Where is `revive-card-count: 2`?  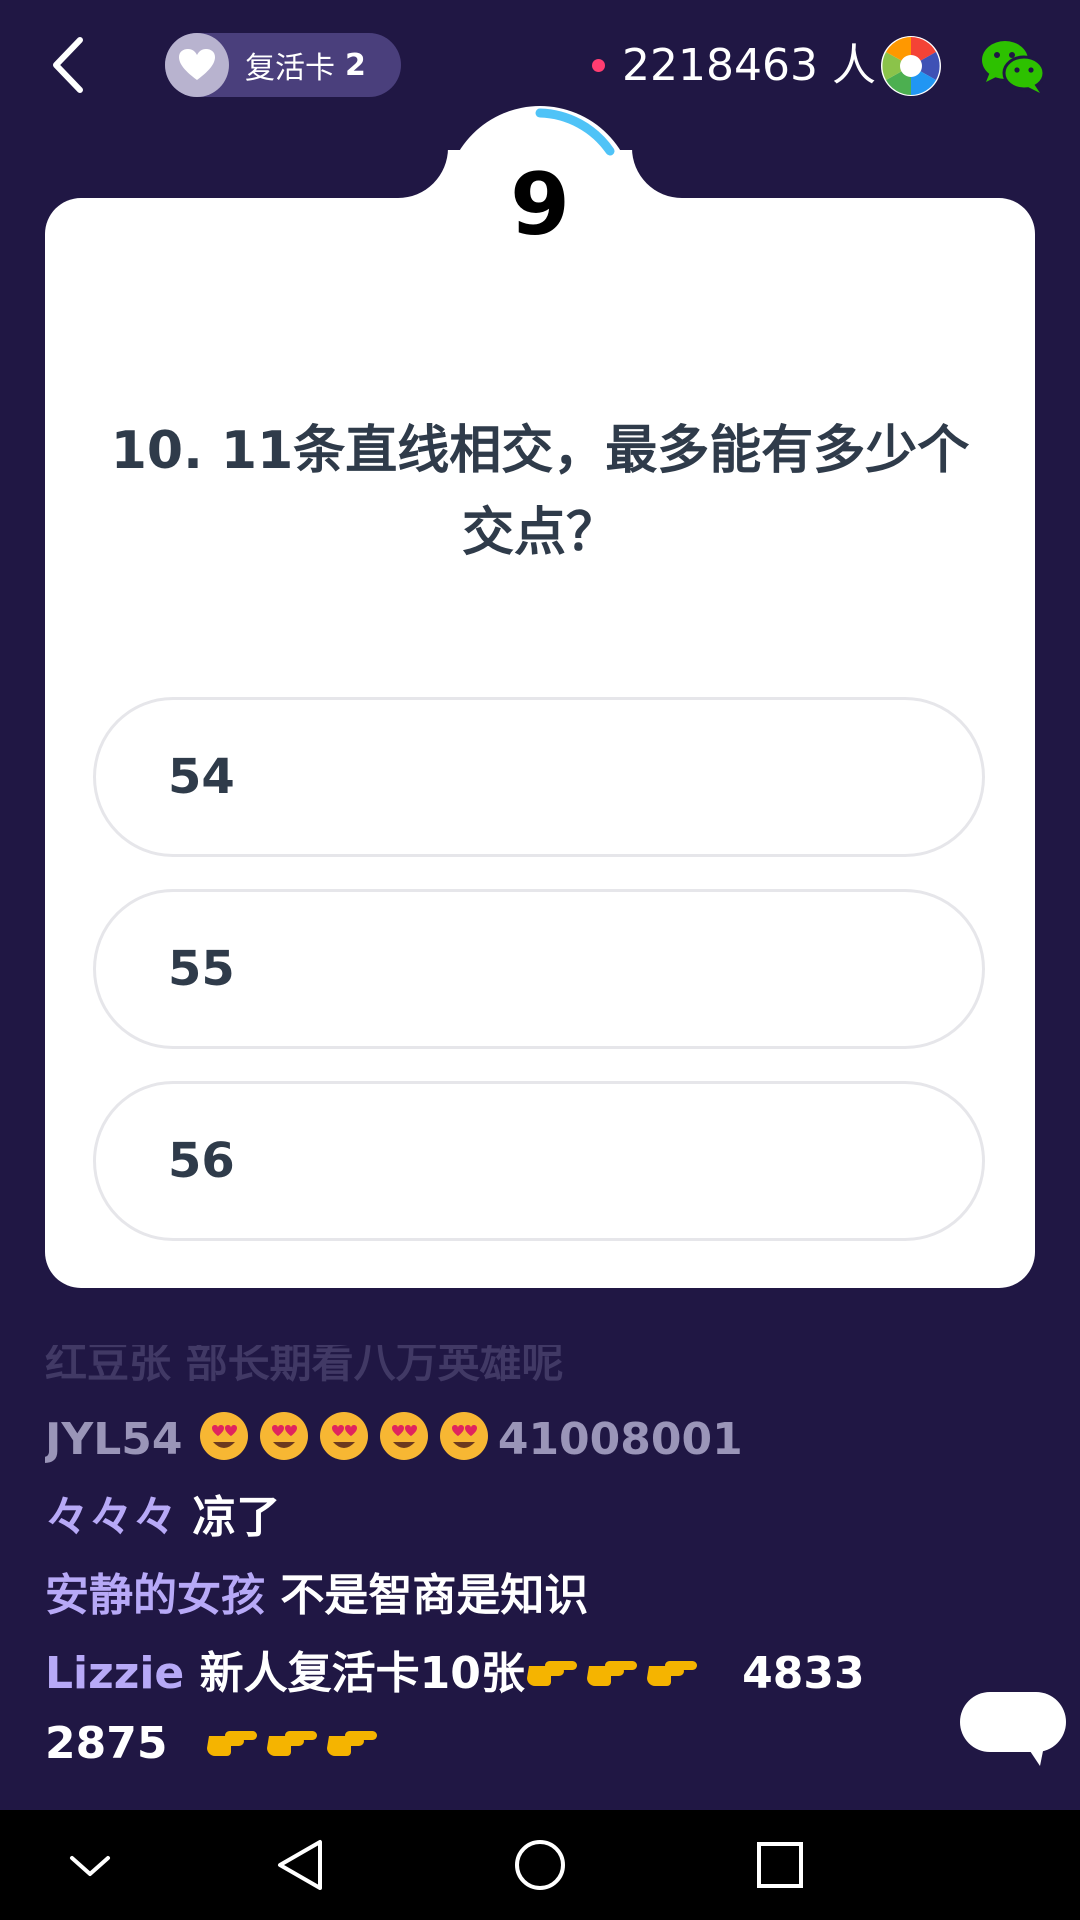 revive-card-count: 2 is located at coordinates (355, 65).